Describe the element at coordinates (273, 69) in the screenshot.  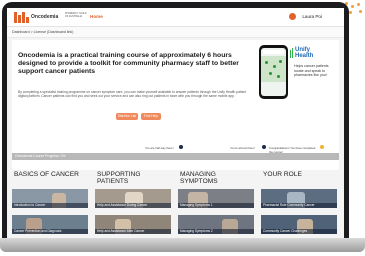
I see `phone-map-icon` at that location.